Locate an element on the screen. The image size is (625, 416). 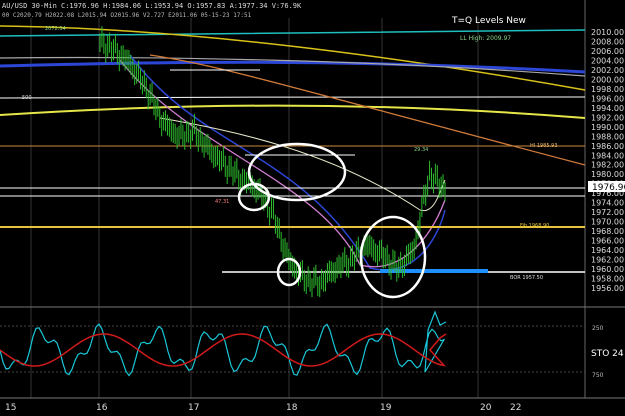
ll-high-label: LL High: 2009.97 is located at coordinates (485, 38).